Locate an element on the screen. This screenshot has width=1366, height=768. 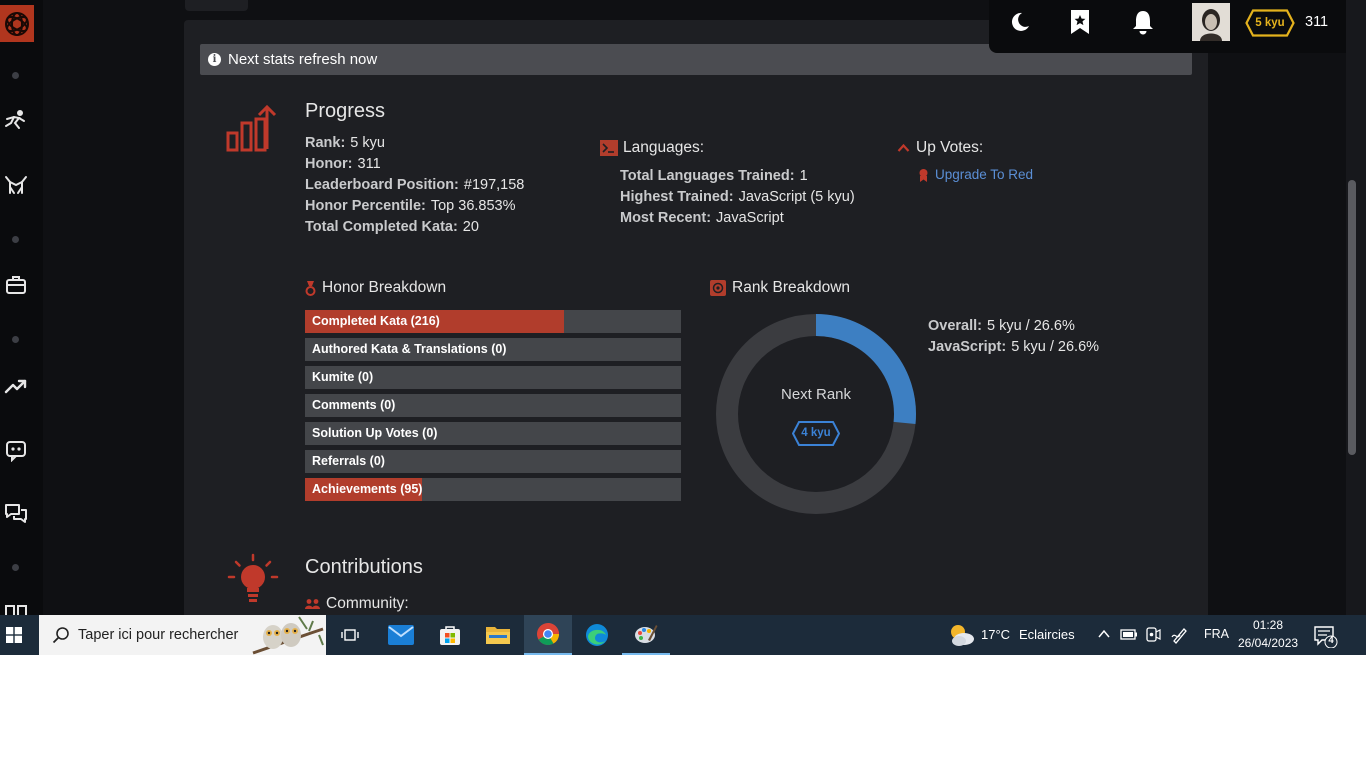
honor-bar: Comments (0) is located at coordinates (493, 405).